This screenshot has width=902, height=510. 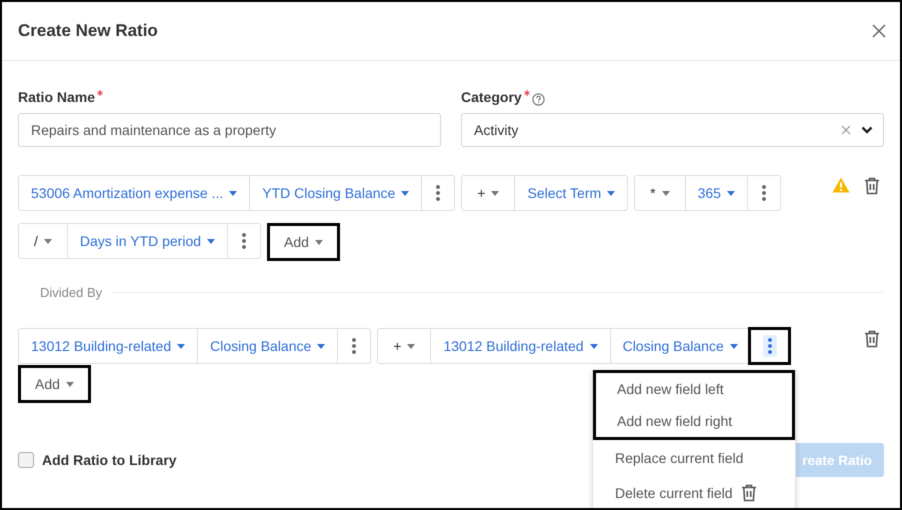 What do you see at coordinates (694, 387) in the screenshot?
I see `menu-item: Add new field left` at bounding box center [694, 387].